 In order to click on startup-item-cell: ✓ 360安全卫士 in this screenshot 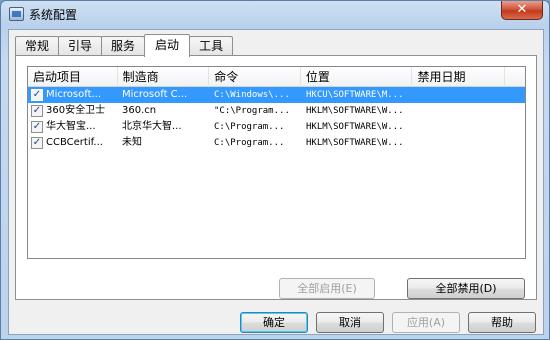, I will do `click(73, 111)`.